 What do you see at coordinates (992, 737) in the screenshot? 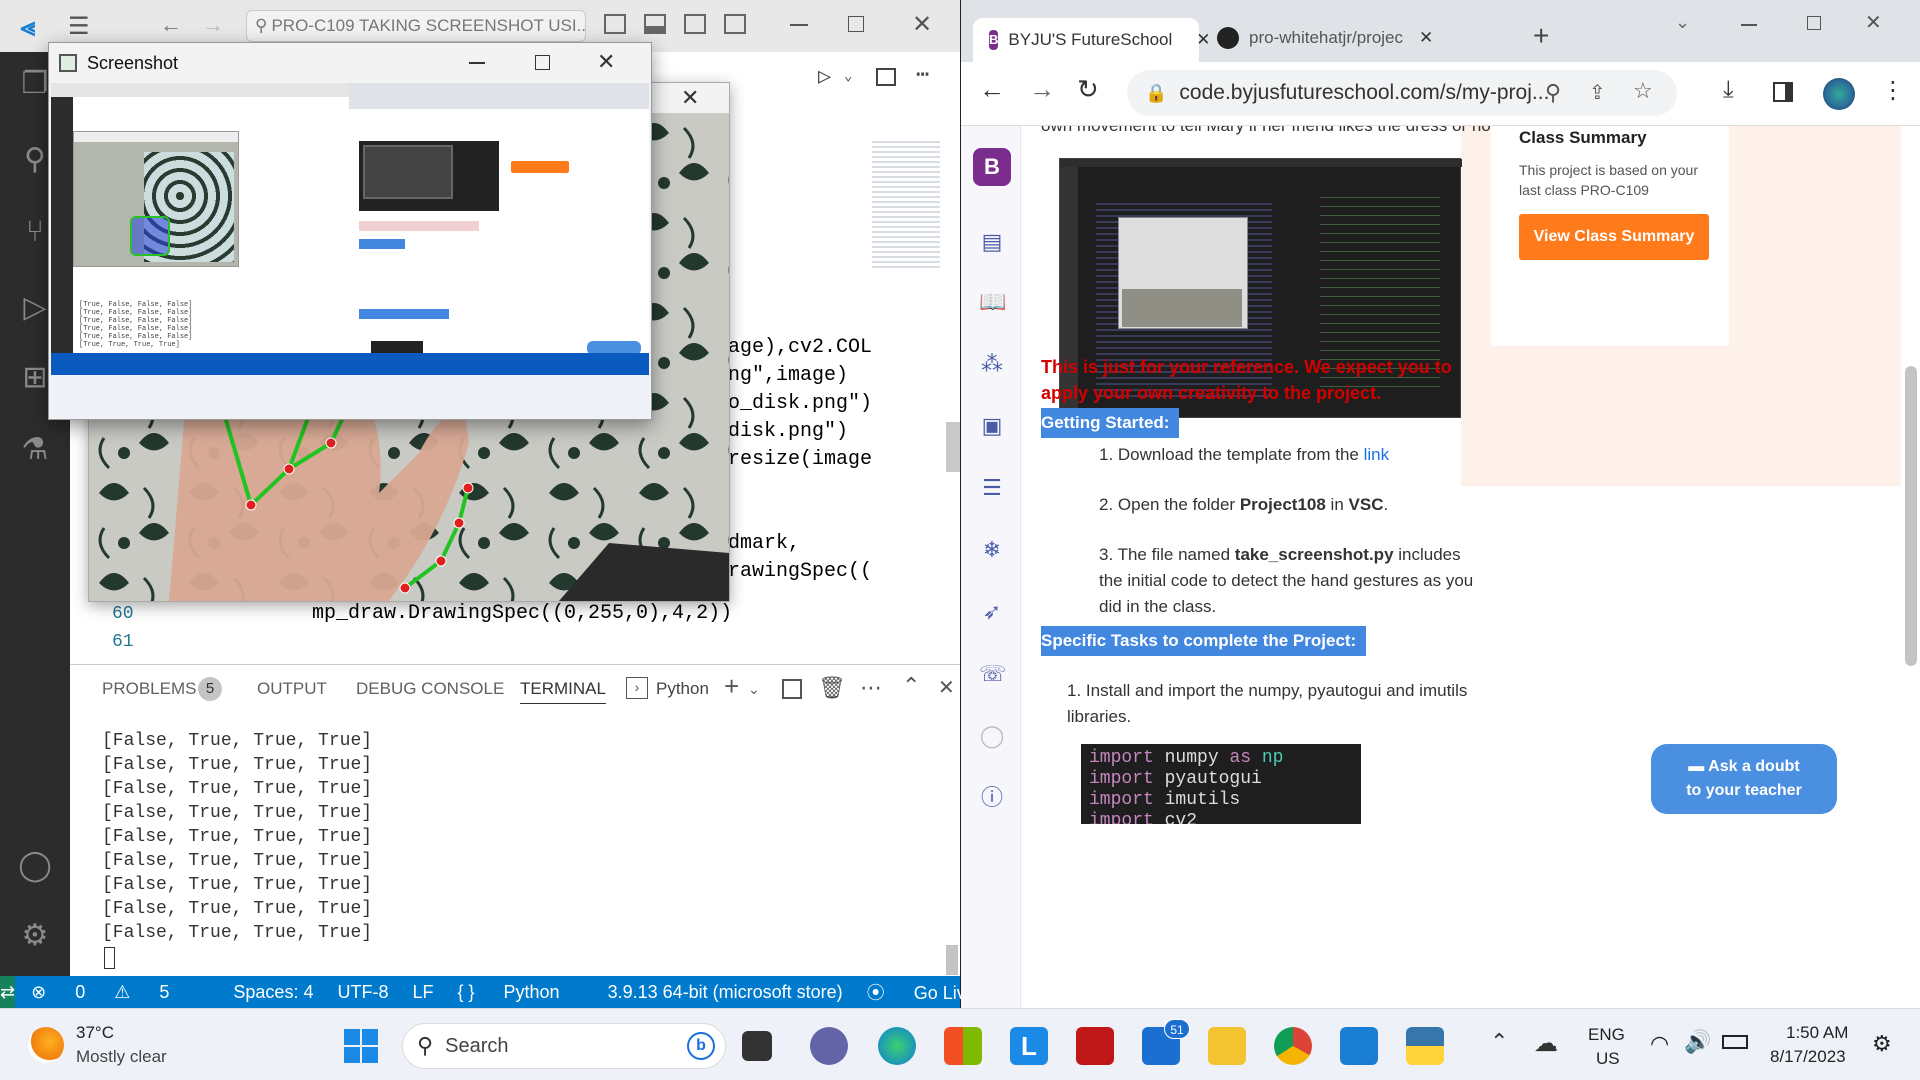
I see `profile-icon: ◯` at bounding box center [992, 737].